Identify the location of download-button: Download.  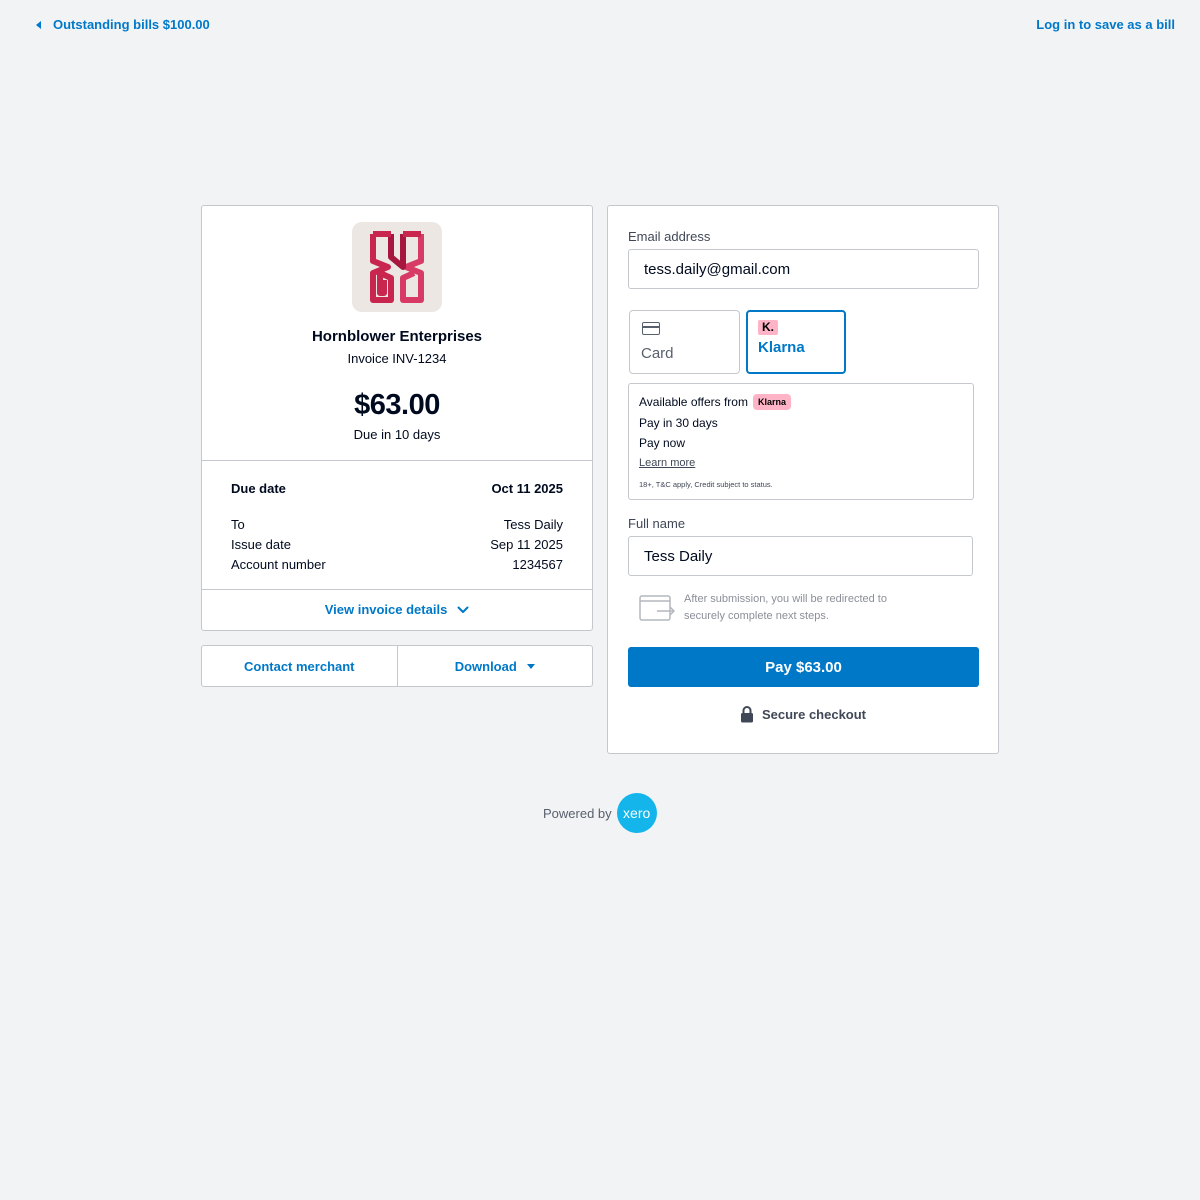
(494, 666).